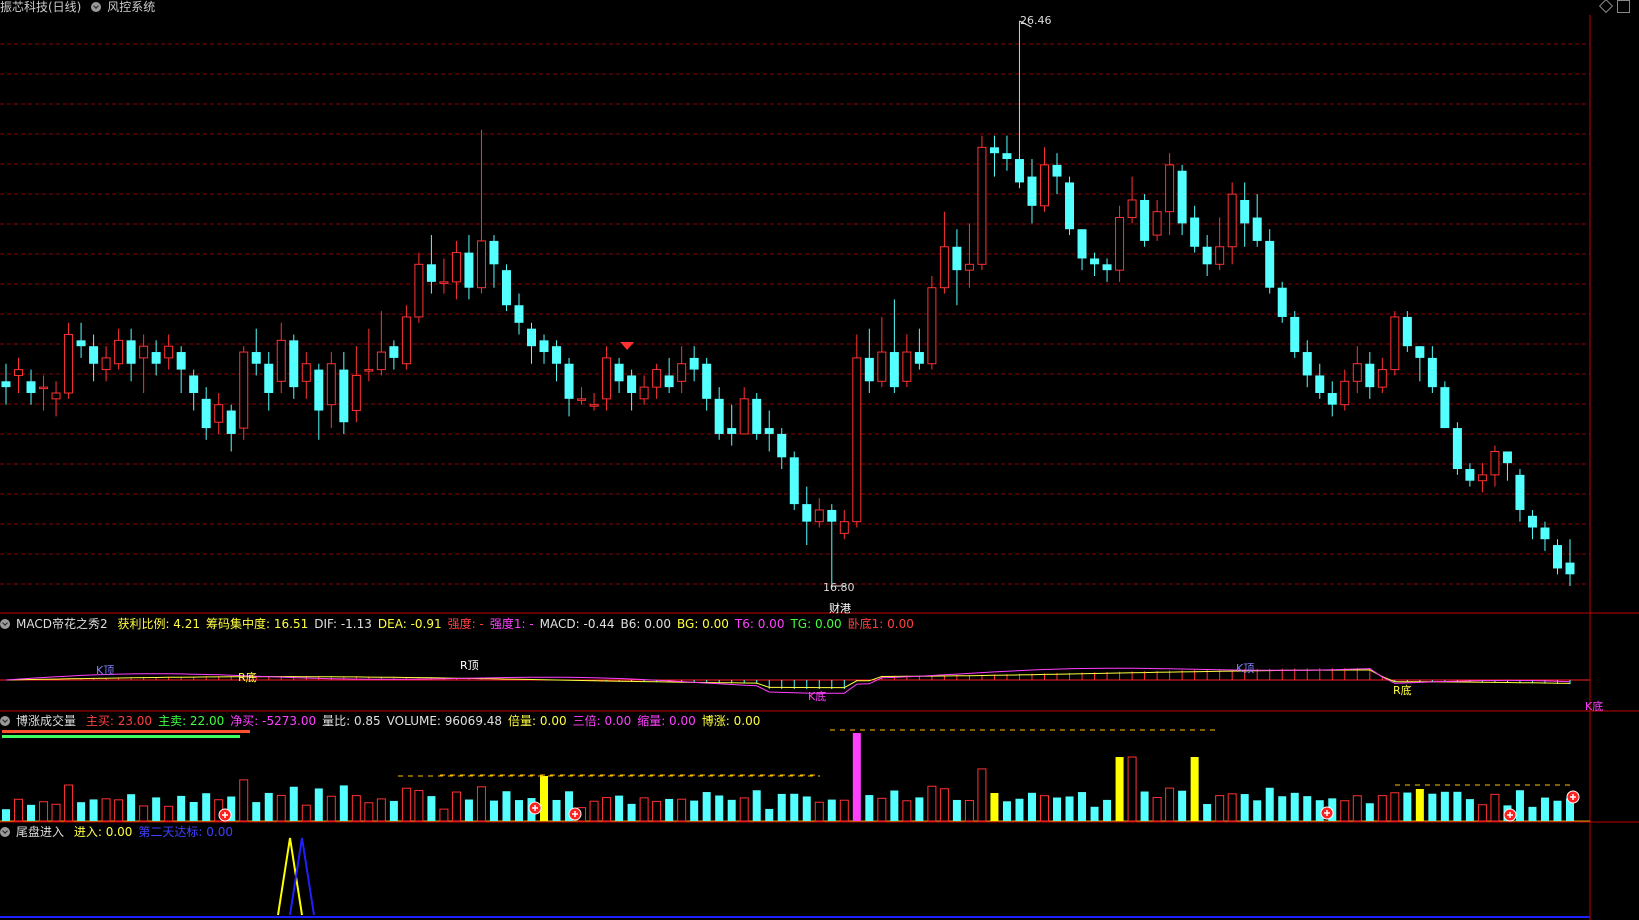  I want to click on low-price-label: 16.80, so click(839, 587).